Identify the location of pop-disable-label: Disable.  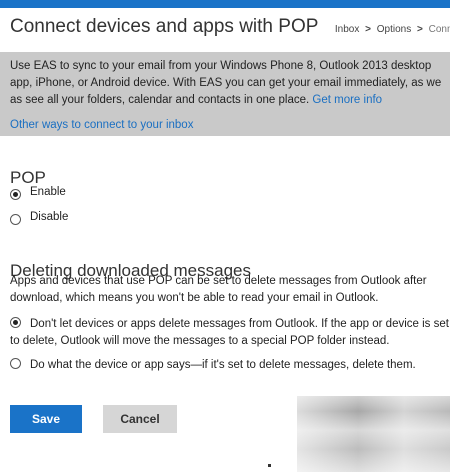
(49, 217).